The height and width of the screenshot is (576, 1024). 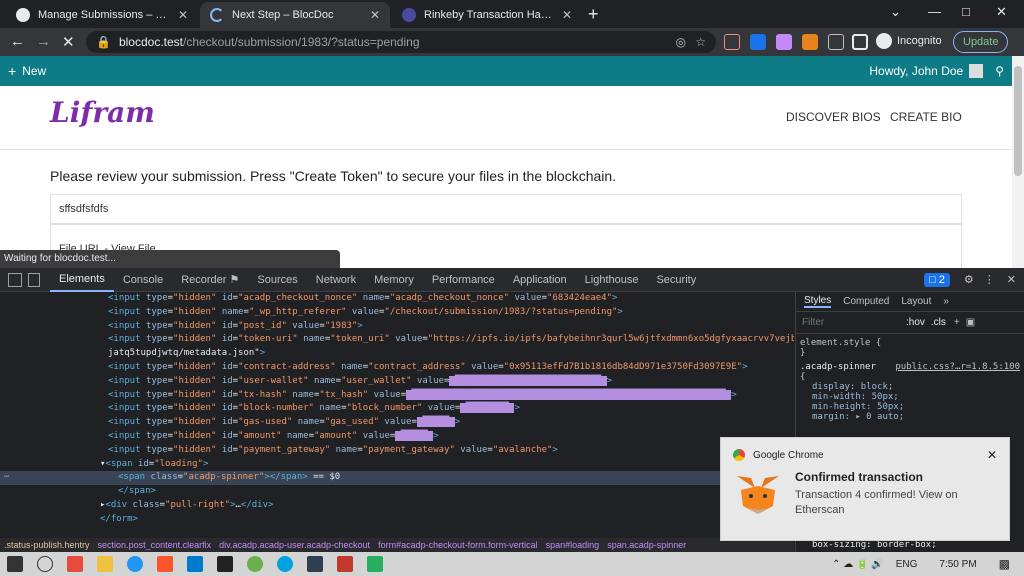 I want to click on system-tray-icons: ⌃ ☁ 🔋 🔊, so click(x=858, y=564).